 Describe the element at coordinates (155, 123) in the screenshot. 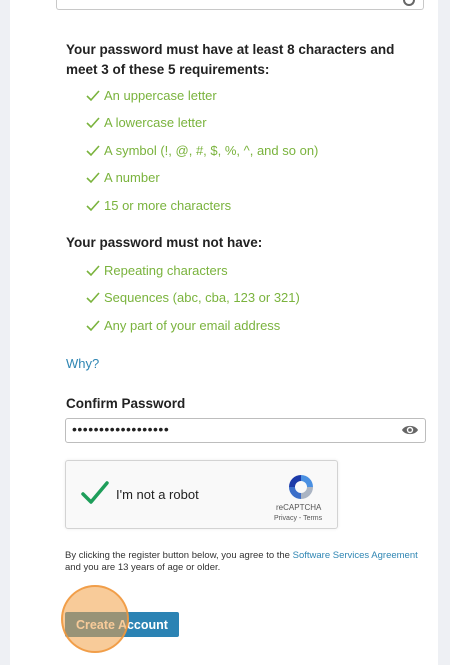

I see `requirement-label: A lowercase letter` at that location.